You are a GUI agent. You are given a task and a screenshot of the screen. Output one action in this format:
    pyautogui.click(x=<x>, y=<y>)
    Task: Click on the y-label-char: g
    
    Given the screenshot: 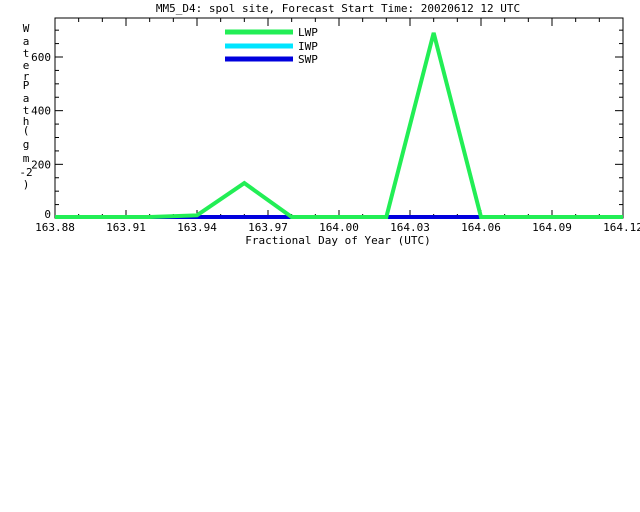 What is the action you would take?
    pyautogui.click(x=26, y=144)
    